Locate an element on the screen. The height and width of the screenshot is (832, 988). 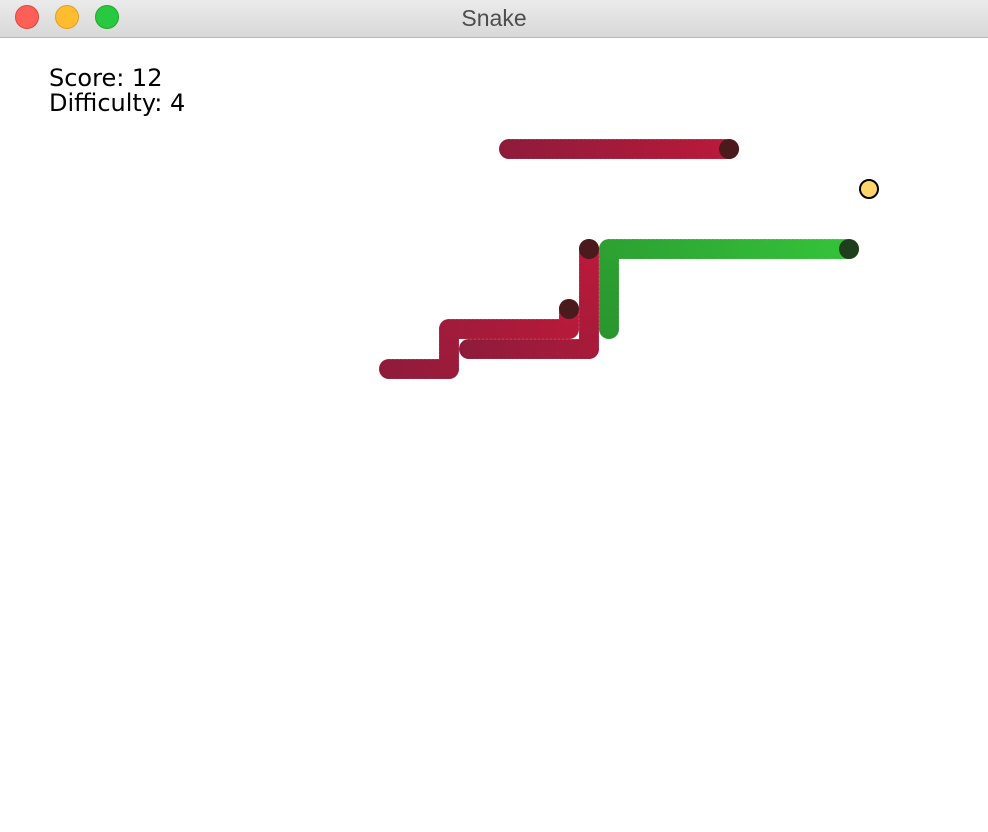
food-pellet is located at coordinates (869, 189).